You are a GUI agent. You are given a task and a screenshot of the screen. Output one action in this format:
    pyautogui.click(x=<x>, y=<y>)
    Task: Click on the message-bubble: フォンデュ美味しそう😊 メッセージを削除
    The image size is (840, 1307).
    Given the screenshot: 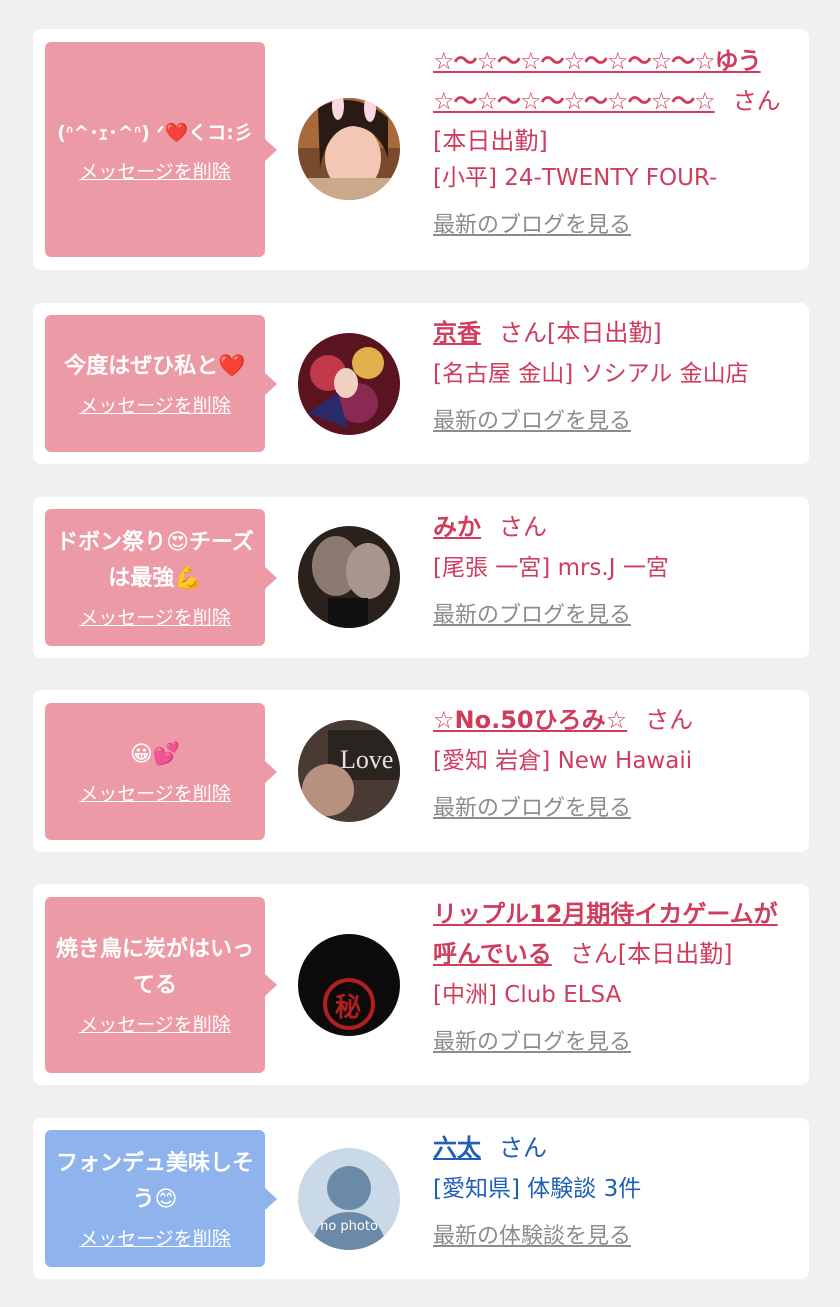 What is the action you would take?
    pyautogui.click(x=161, y=1198)
    